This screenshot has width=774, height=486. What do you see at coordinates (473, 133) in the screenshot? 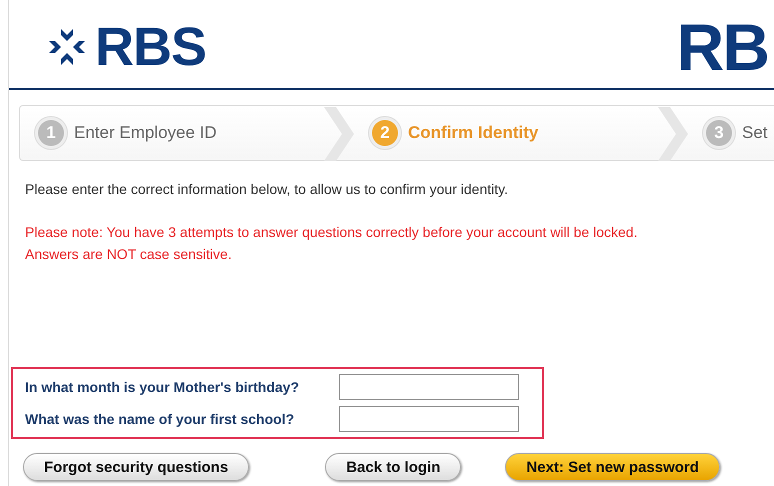
I see `step-label: Confirm Identity` at bounding box center [473, 133].